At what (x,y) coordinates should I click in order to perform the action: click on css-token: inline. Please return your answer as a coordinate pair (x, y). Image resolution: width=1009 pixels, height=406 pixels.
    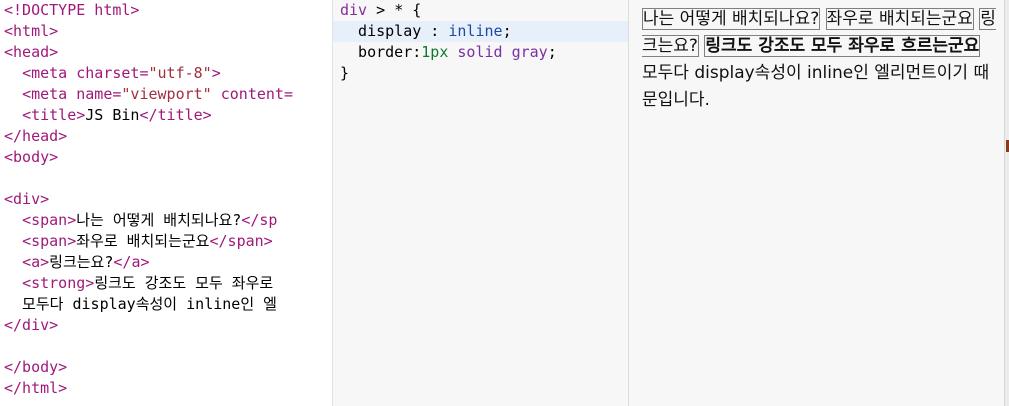
    Looking at the image, I should click on (475, 31).